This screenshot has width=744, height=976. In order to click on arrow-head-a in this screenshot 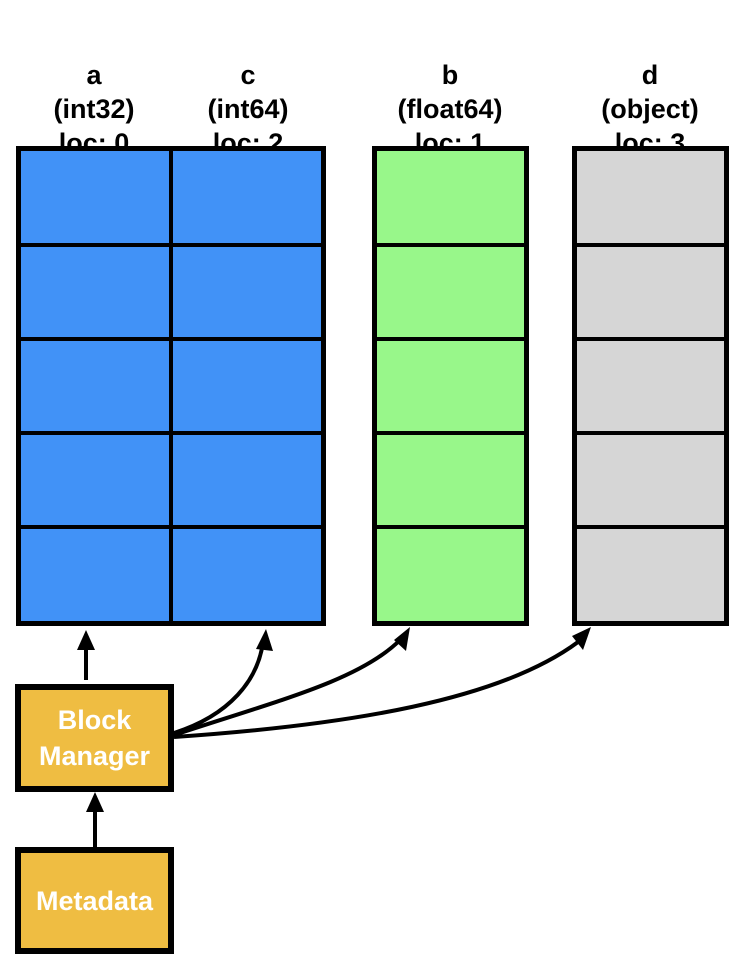, I will do `click(86, 640)`.